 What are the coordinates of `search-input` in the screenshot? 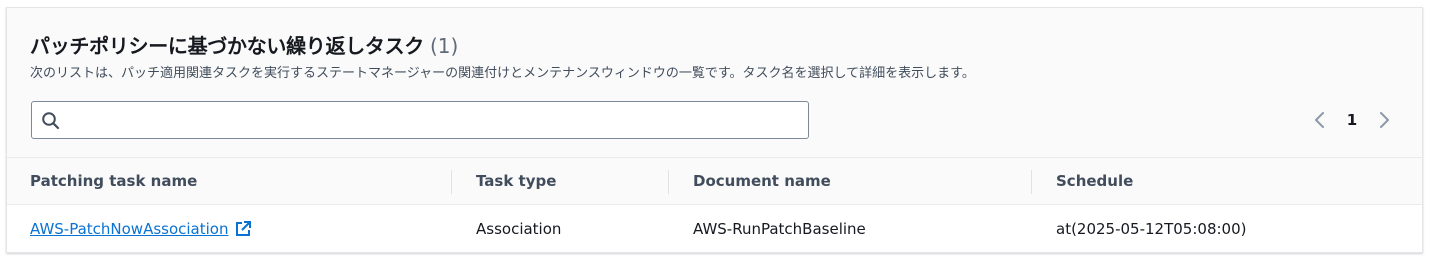 It's located at (435, 120).